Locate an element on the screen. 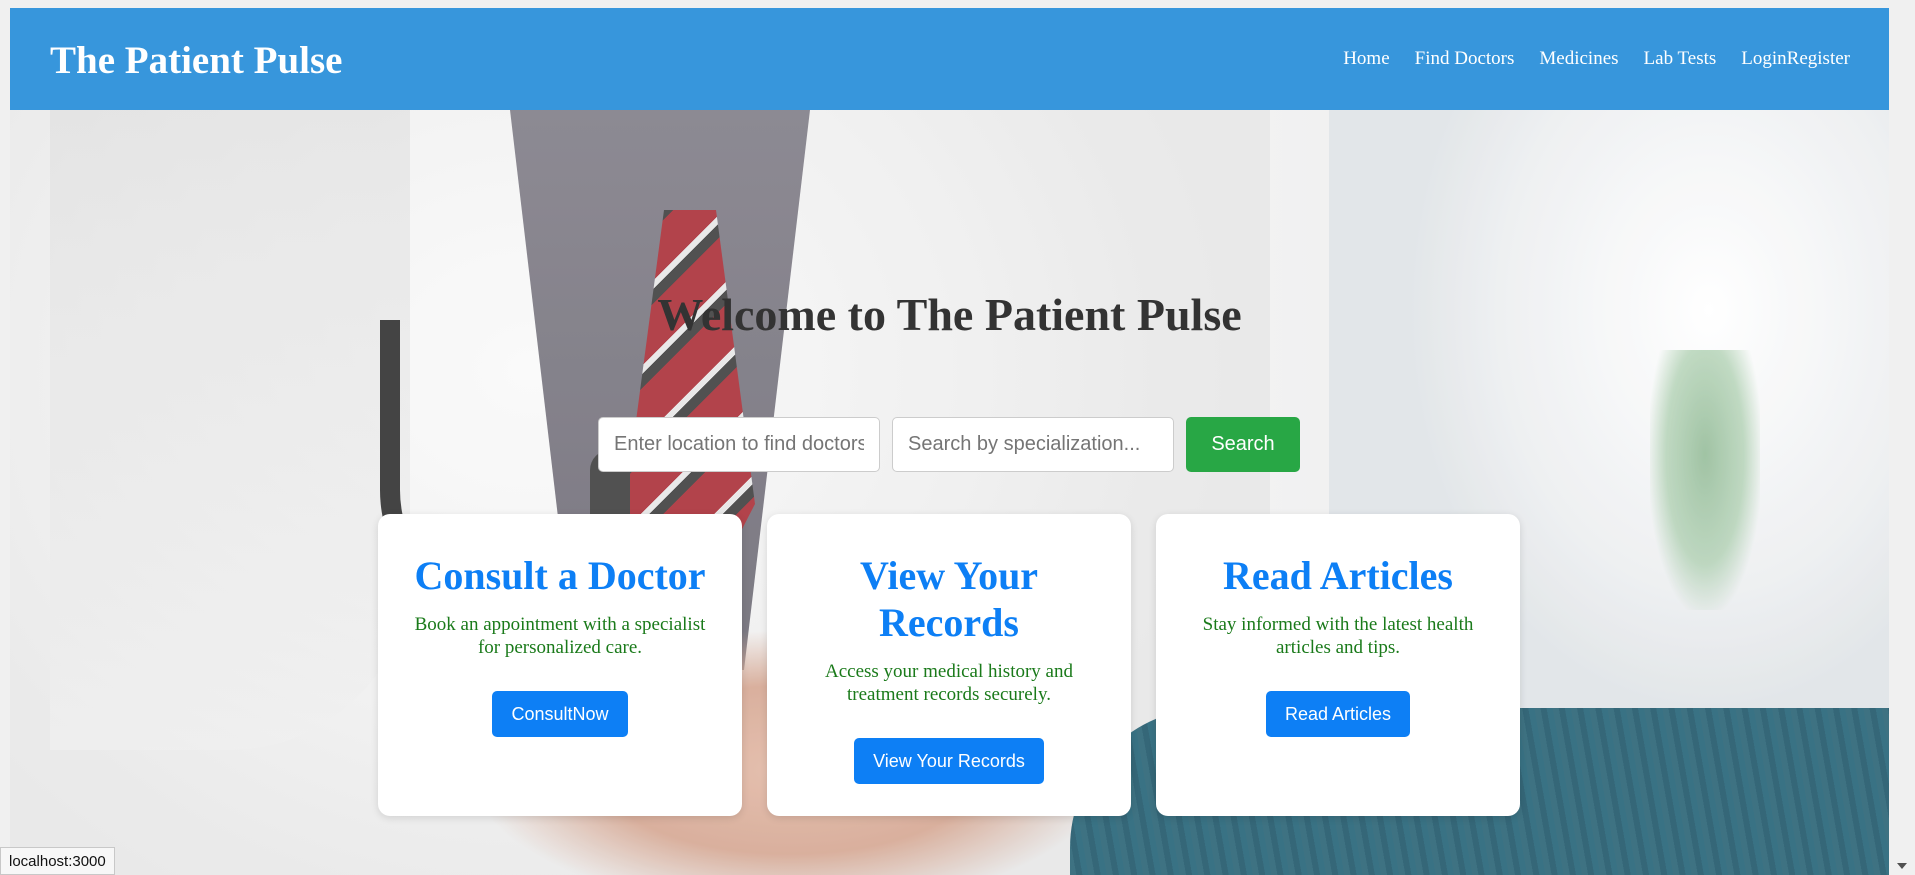 This screenshot has width=1915, height=875. status-bar-url: localhost:3000 is located at coordinates (57, 861).